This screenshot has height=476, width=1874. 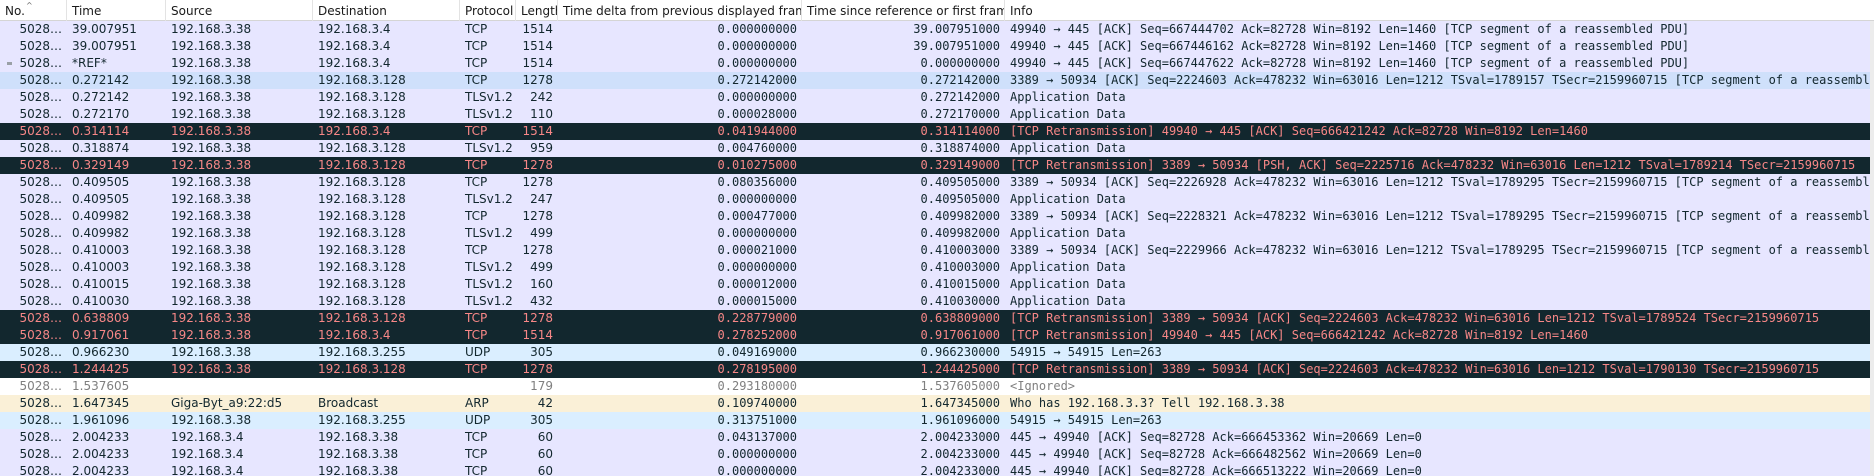 I want to click on cell-length: 42, so click(x=545, y=403).